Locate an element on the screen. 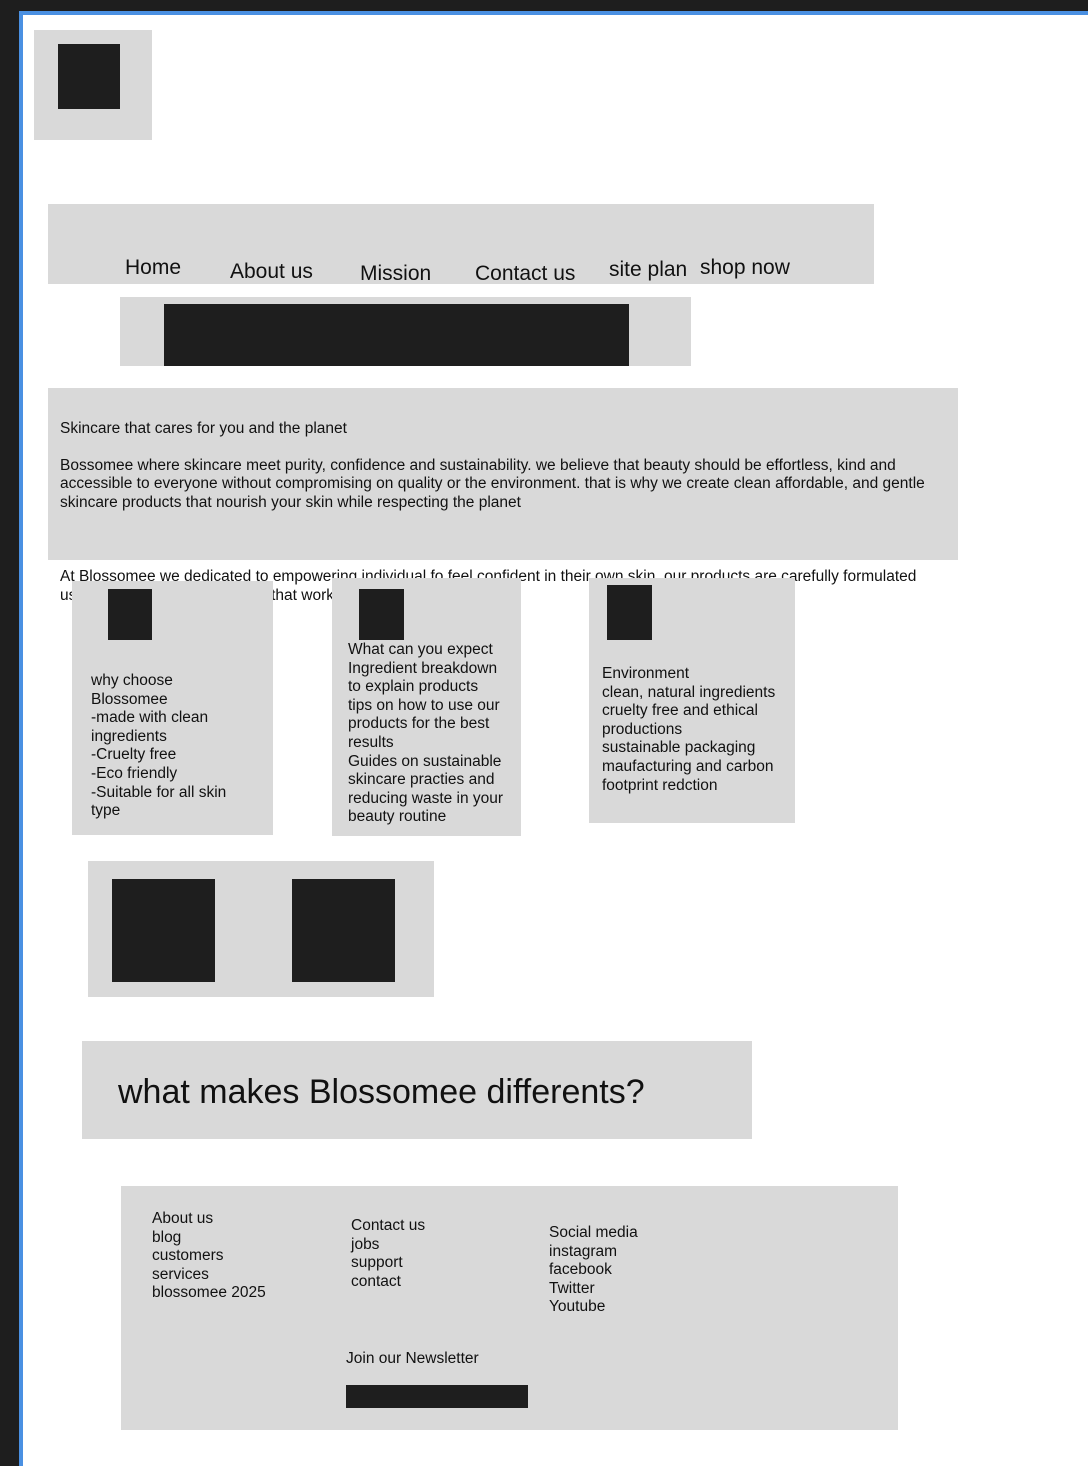 The image size is (1088, 1466). footer-copyright: blossomee 2025 is located at coordinates (209, 1293).